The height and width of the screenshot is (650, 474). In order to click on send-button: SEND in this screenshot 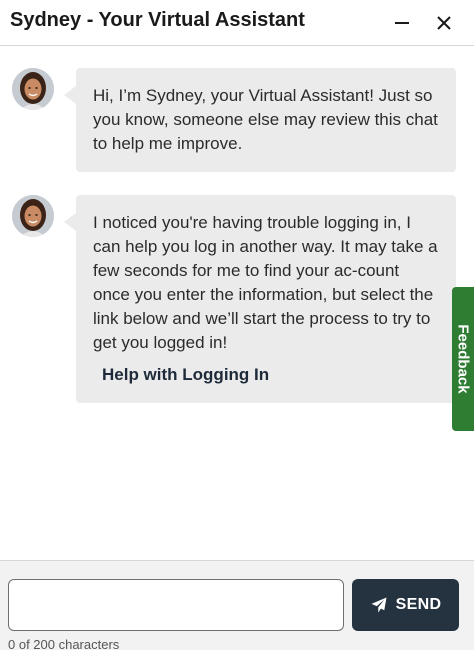, I will do `click(405, 605)`.